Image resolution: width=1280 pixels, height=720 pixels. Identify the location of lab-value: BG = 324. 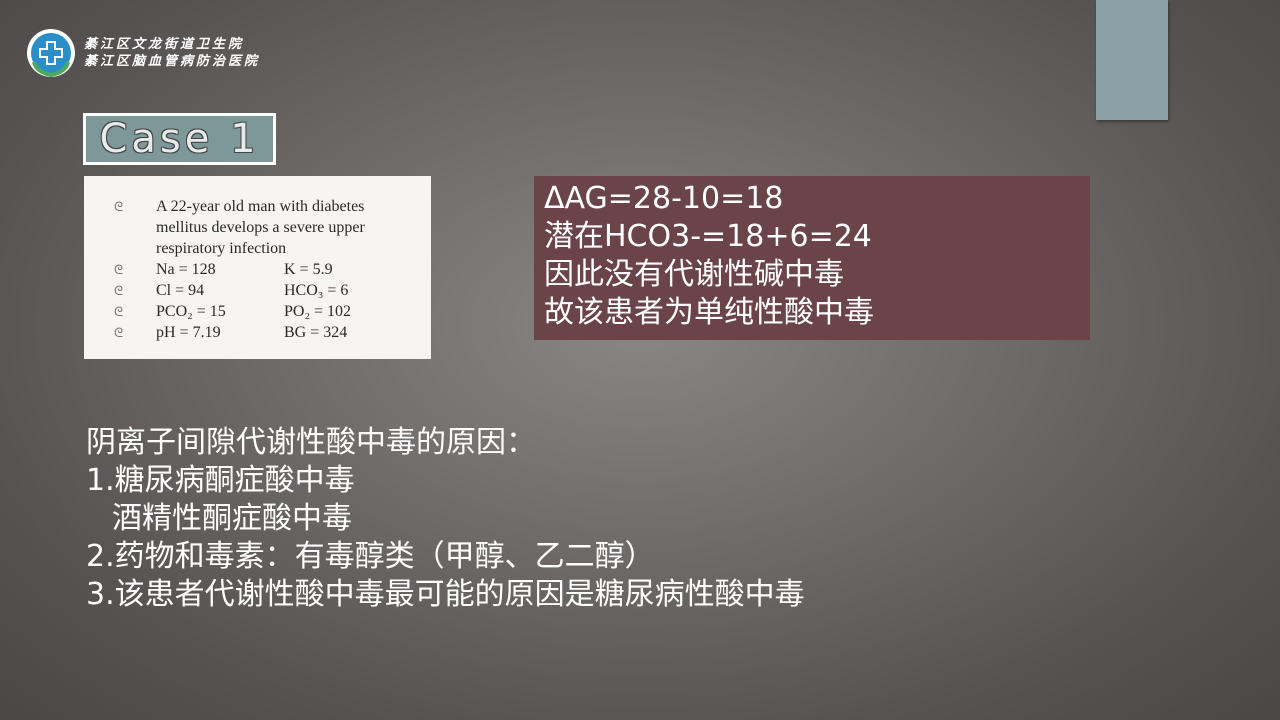
(316, 332).